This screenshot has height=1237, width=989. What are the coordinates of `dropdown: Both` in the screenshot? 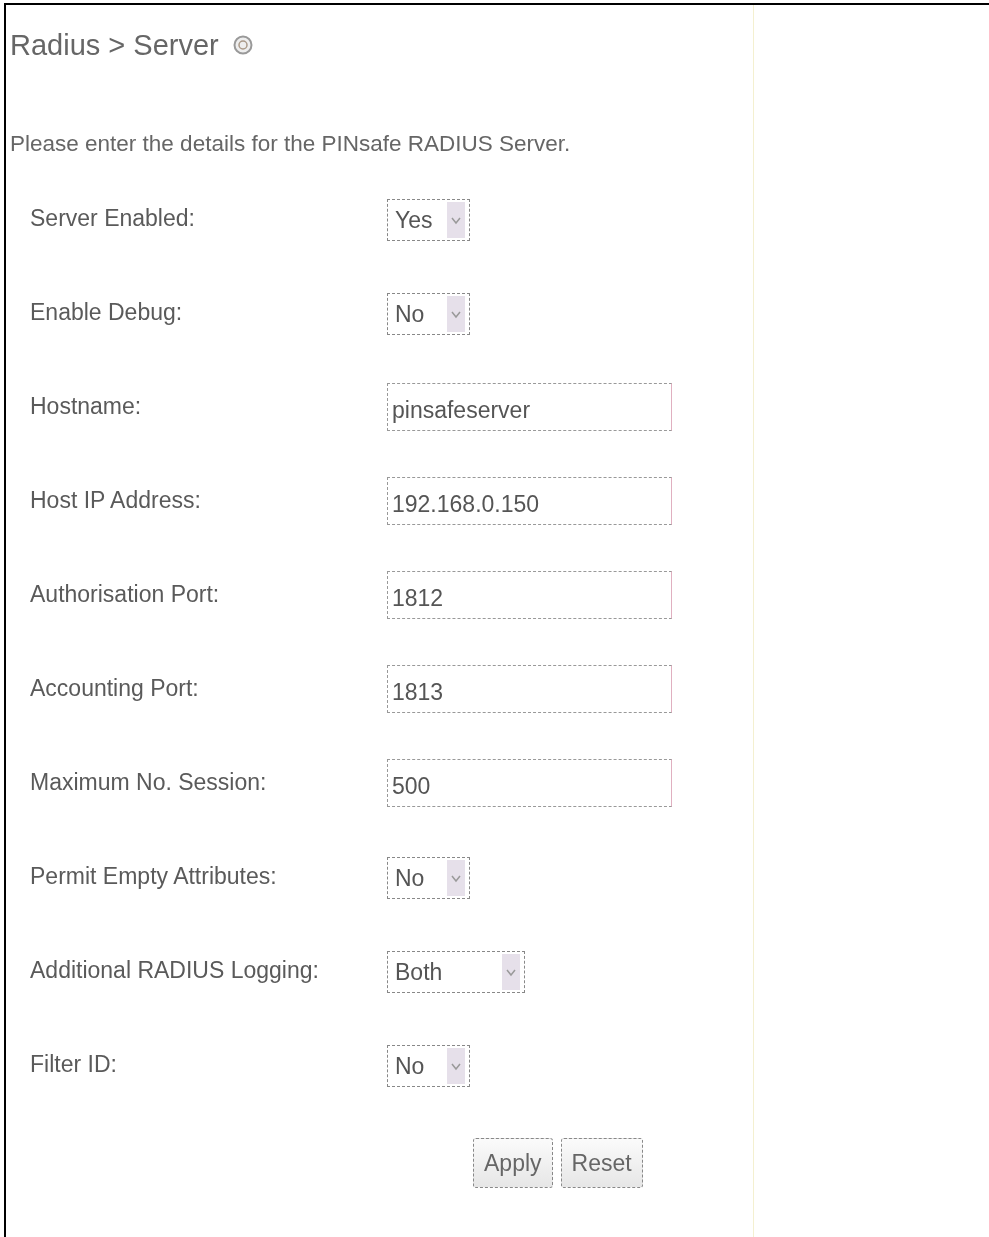 It's located at (456, 972).